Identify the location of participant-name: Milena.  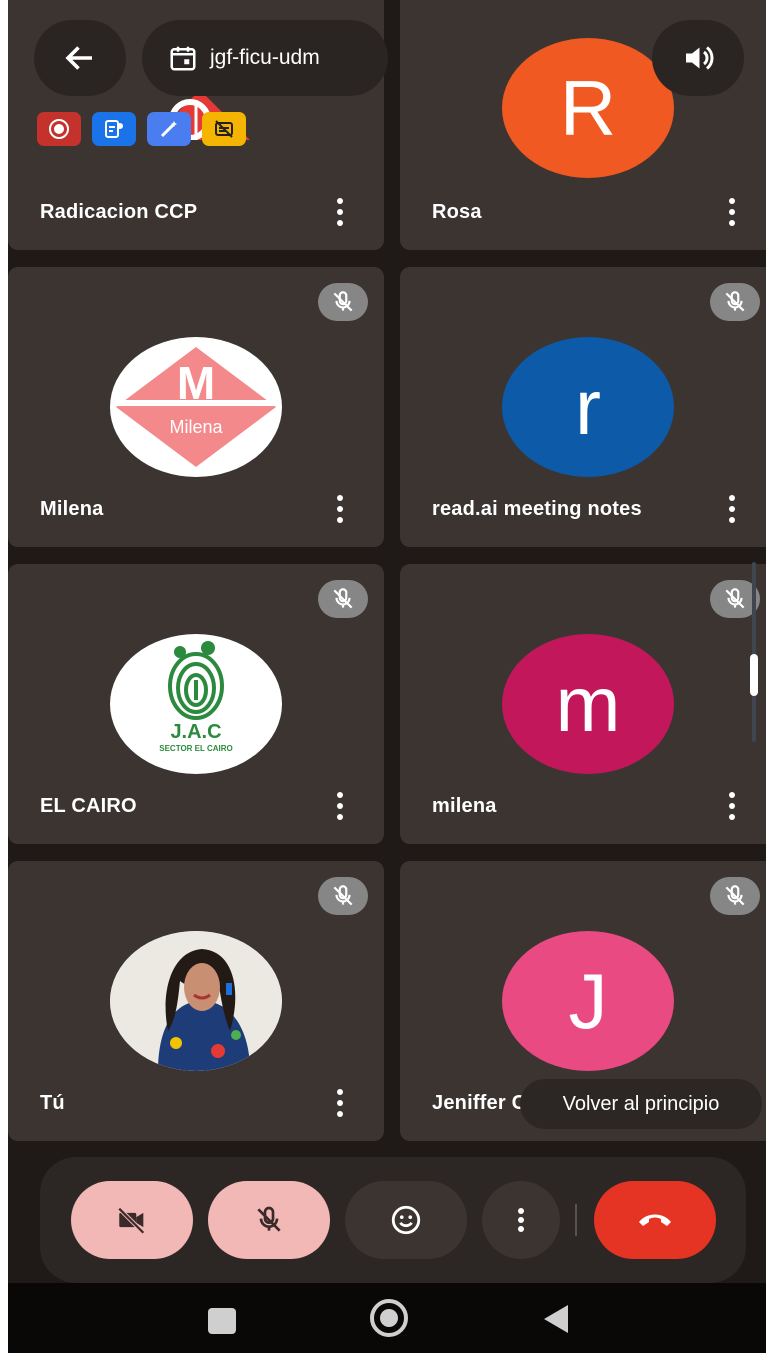
(72, 509).